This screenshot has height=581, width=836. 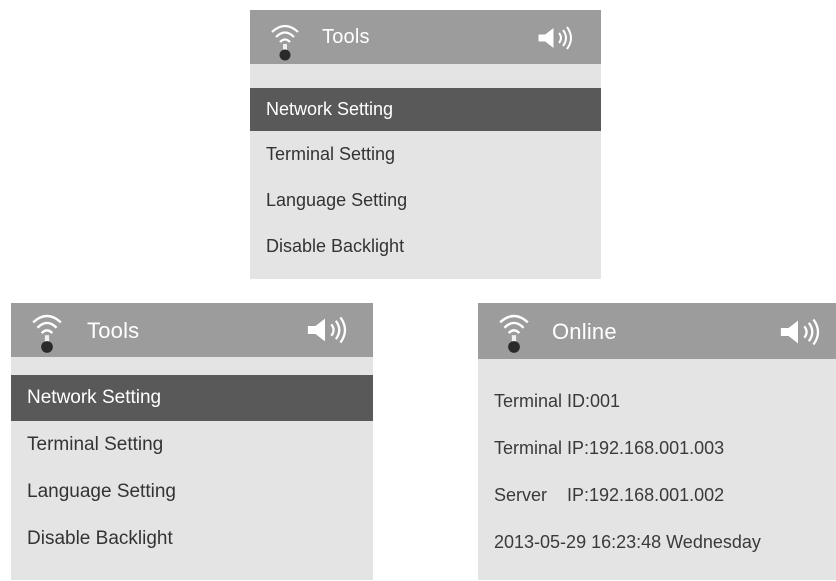 What do you see at coordinates (584, 331) in the screenshot?
I see `screen-title: Online` at bounding box center [584, 331].